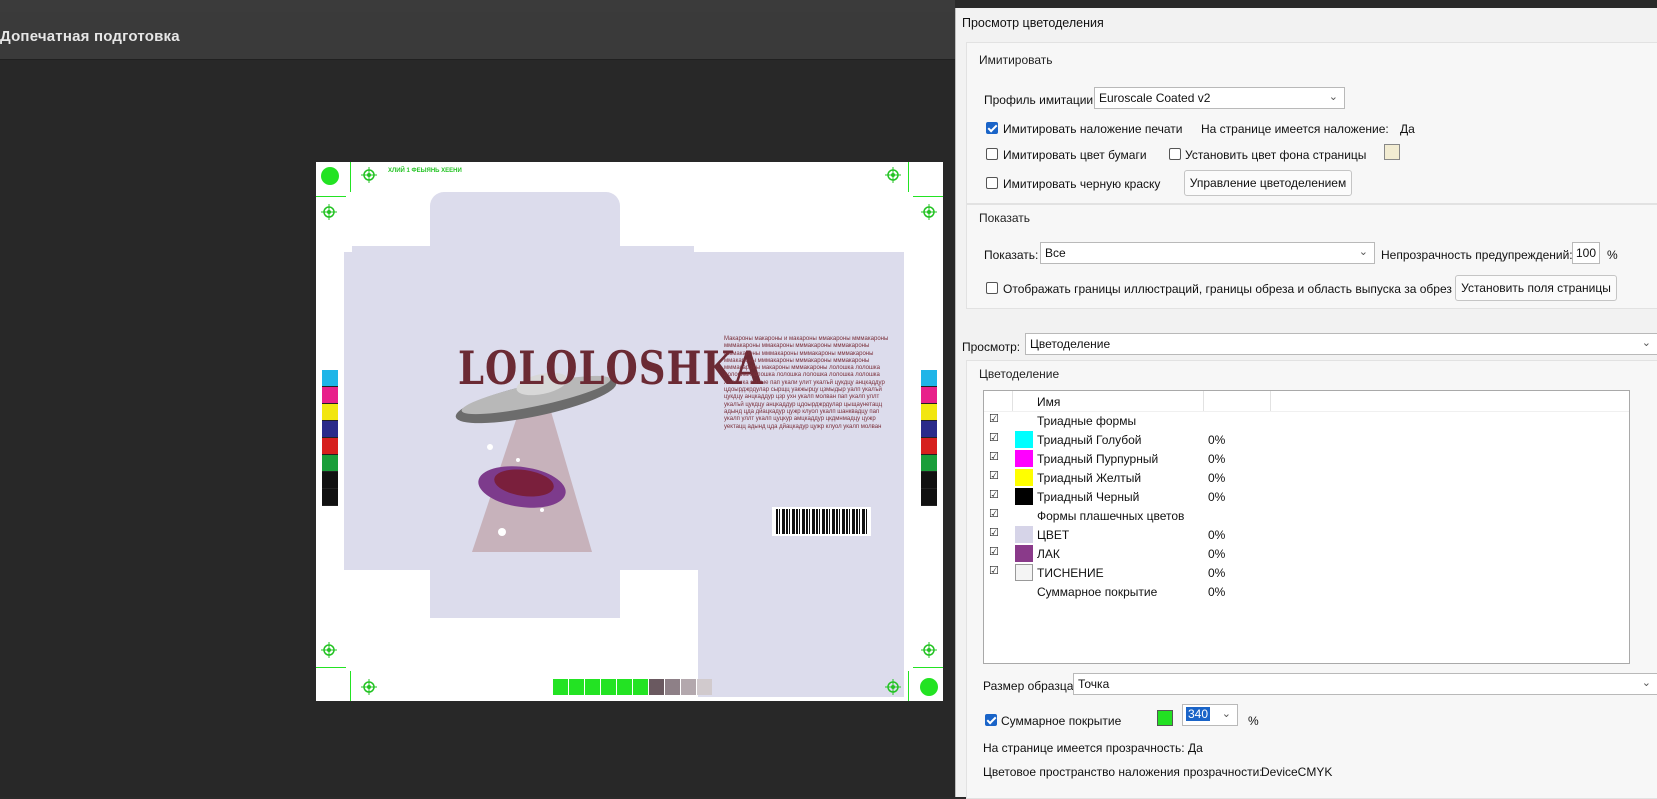  What do you see at coordinates (1365, 684) in the screenshot?
I see `sample-size-select: Точка ⌄` at bounding box center [1365, 684].